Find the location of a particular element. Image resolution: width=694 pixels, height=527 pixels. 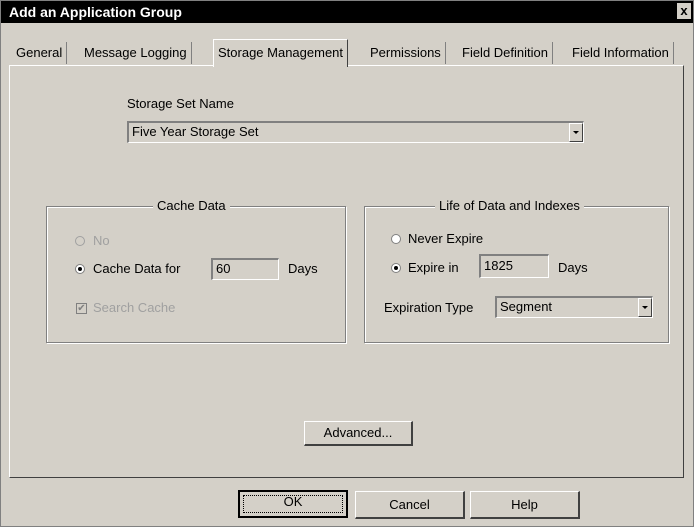

tab-field-definition: Field Definition is located at coordinates (505, 53).